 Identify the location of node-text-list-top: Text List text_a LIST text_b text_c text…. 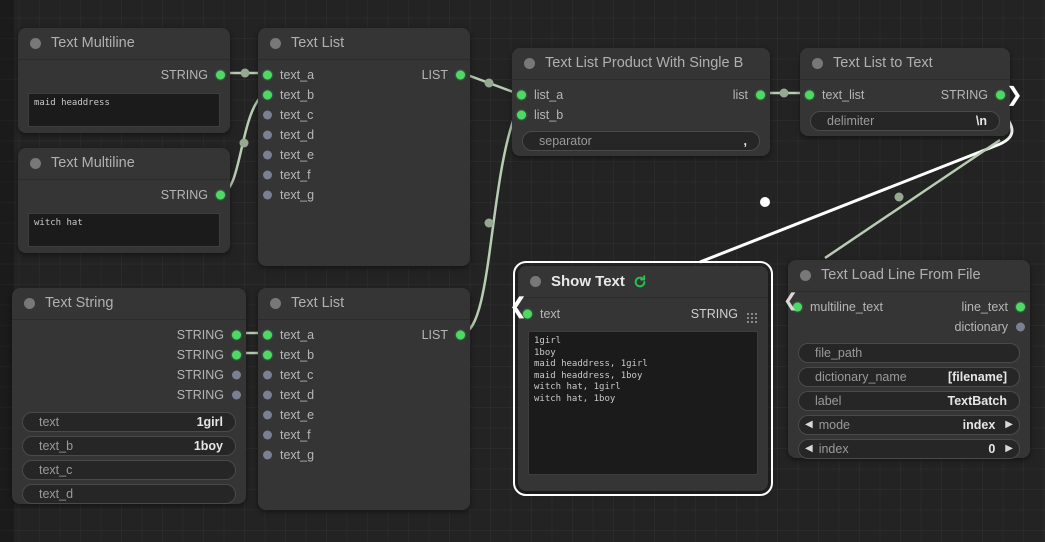
(364, 147).